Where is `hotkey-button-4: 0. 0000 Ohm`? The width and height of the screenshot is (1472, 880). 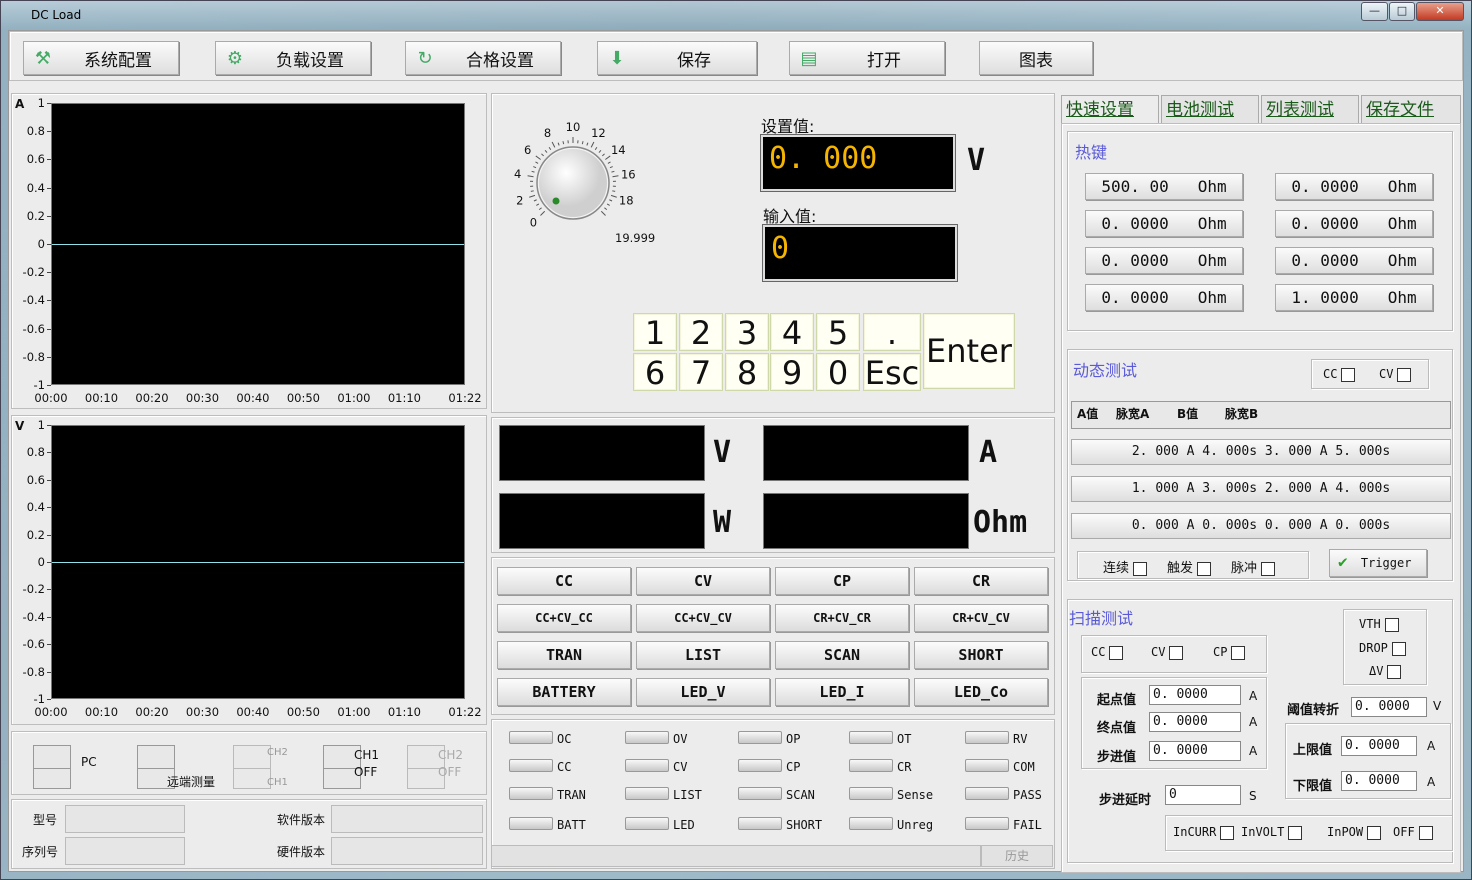
hotkey-button-4: 0. 0000 Ohm is located at coordinates (1164, 260).